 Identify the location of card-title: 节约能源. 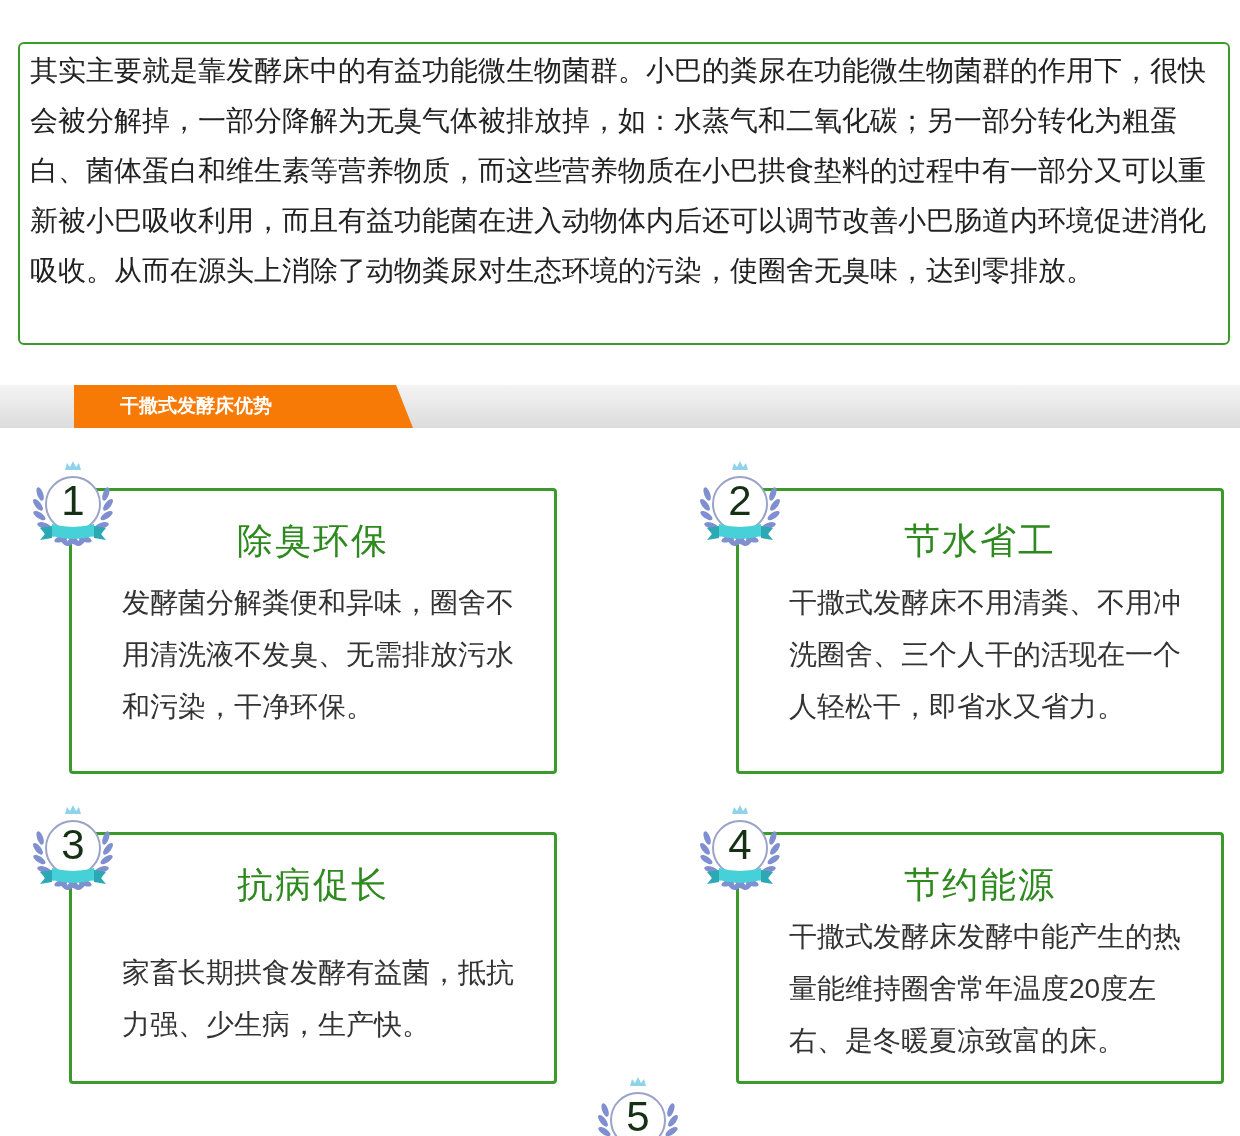
(980, 885).